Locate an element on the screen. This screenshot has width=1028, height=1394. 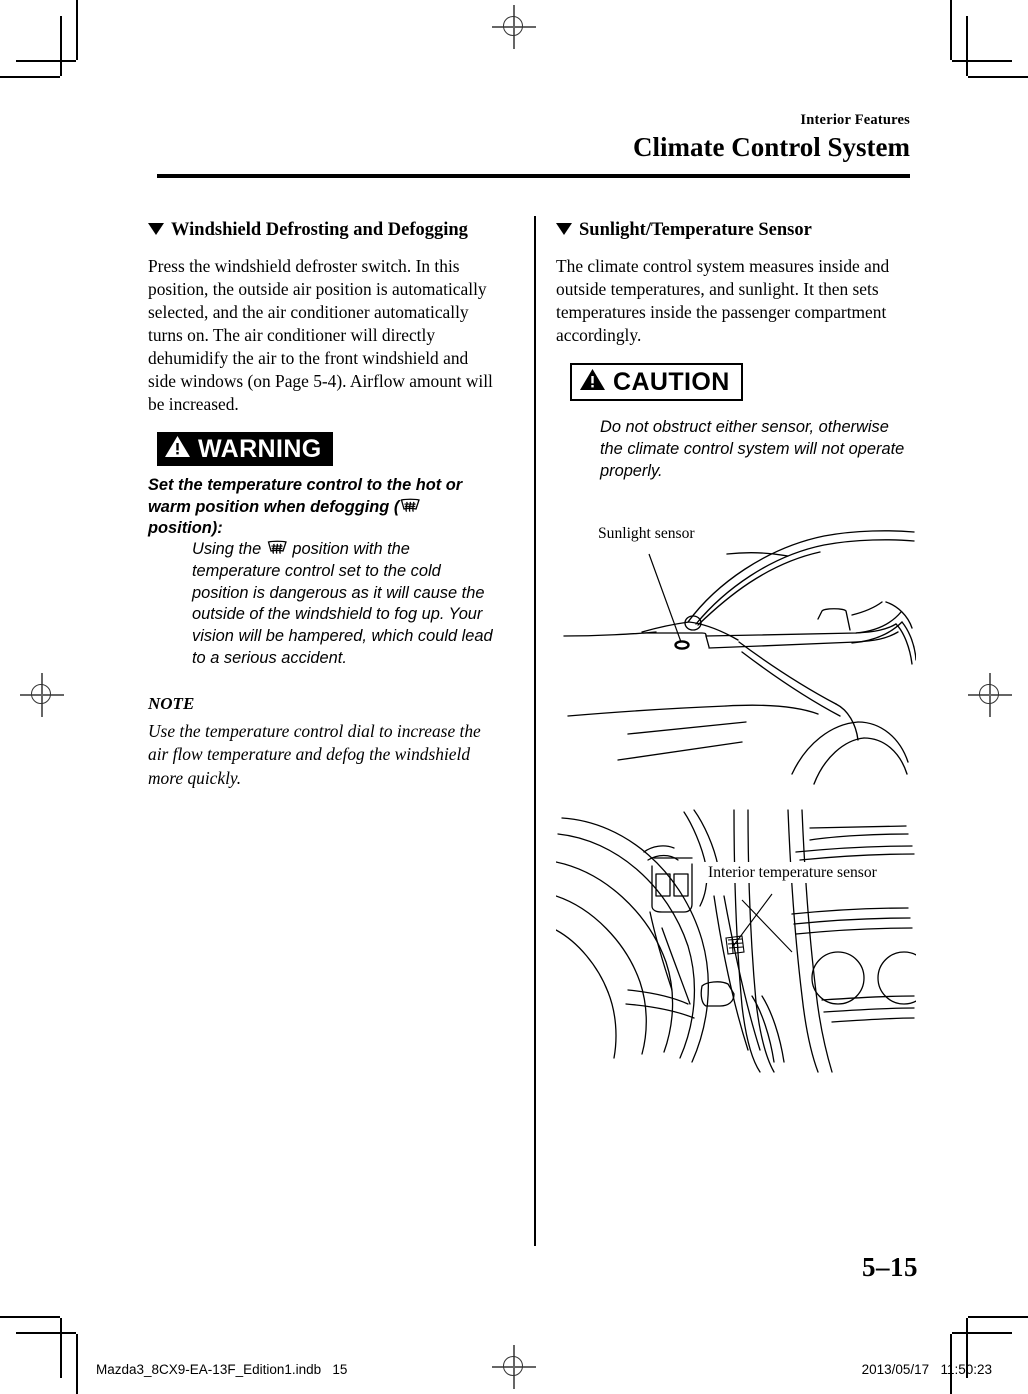
caution-badge-label: CAUTION is located at coordinates (671, 381).